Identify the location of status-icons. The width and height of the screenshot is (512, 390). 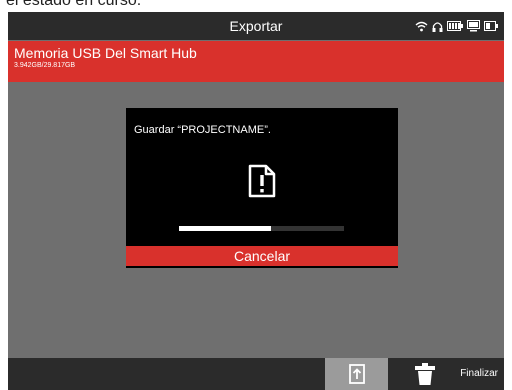
(456, 26).